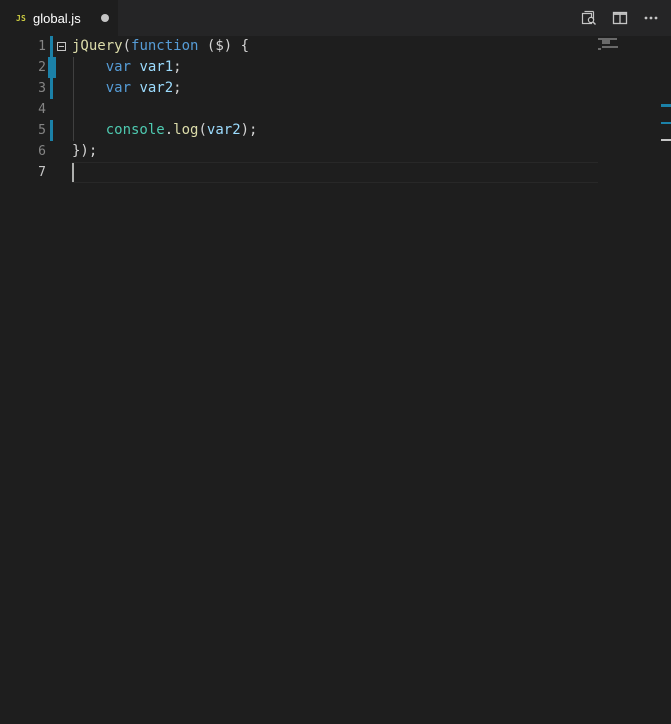 This screenshot has width=671, height=724. I want to click on unsaved-changes-dot-icon, so click(105, 18).